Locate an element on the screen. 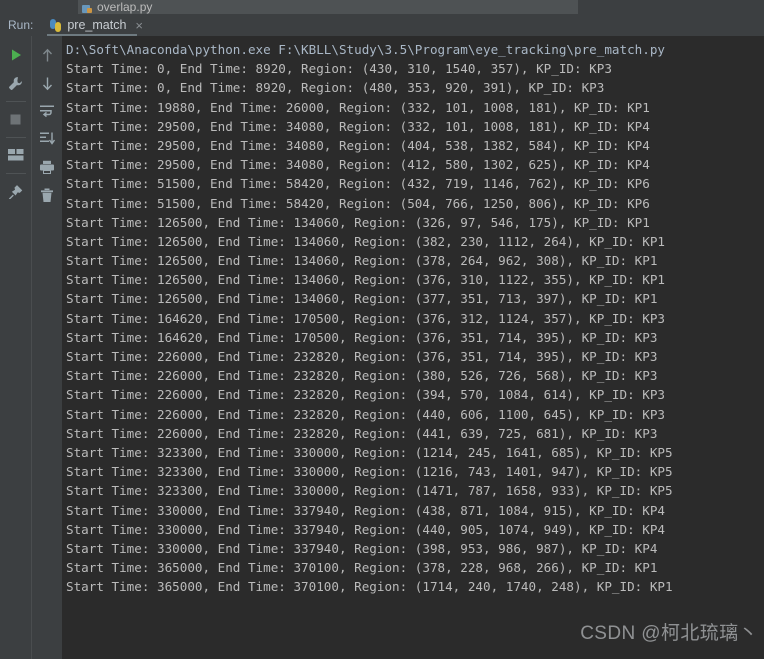 This screenshot has width=764, height=659. python-icon is located at coordinates (55, 25).